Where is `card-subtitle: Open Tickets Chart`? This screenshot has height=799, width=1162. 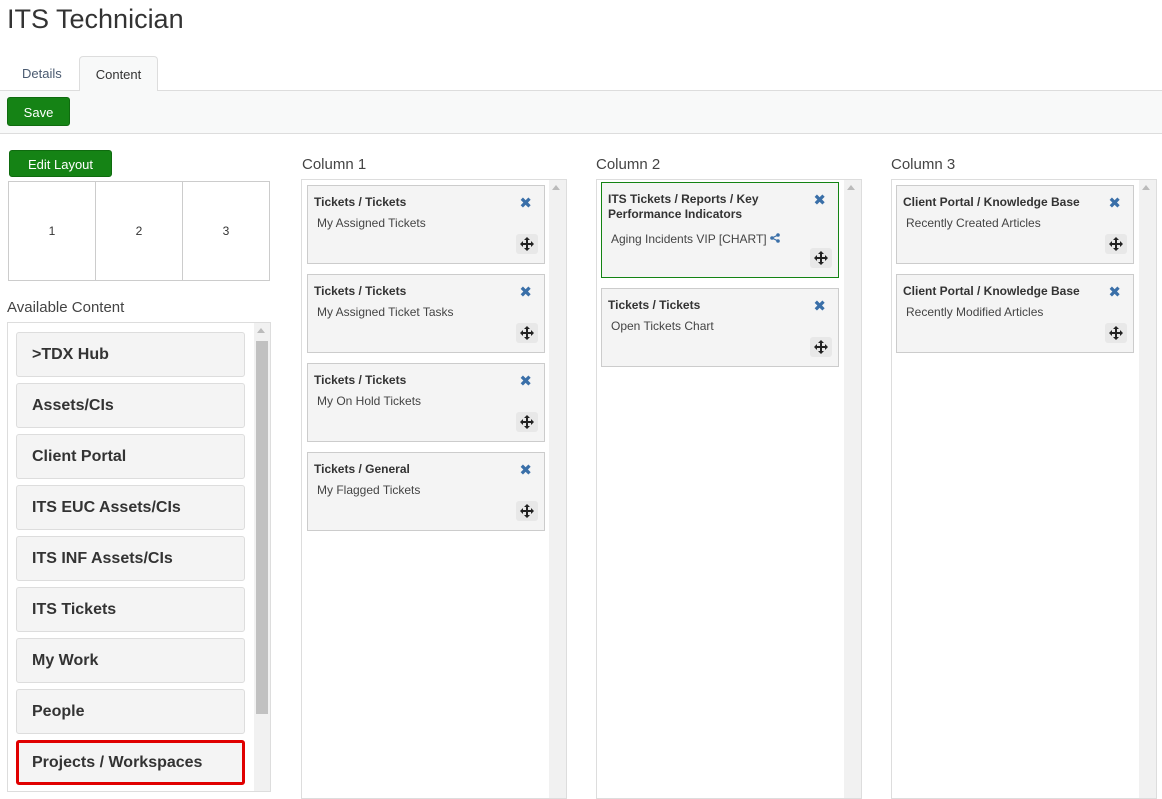 card-subtitle: Open Tickets Chart is located at coordinates (662, 326).